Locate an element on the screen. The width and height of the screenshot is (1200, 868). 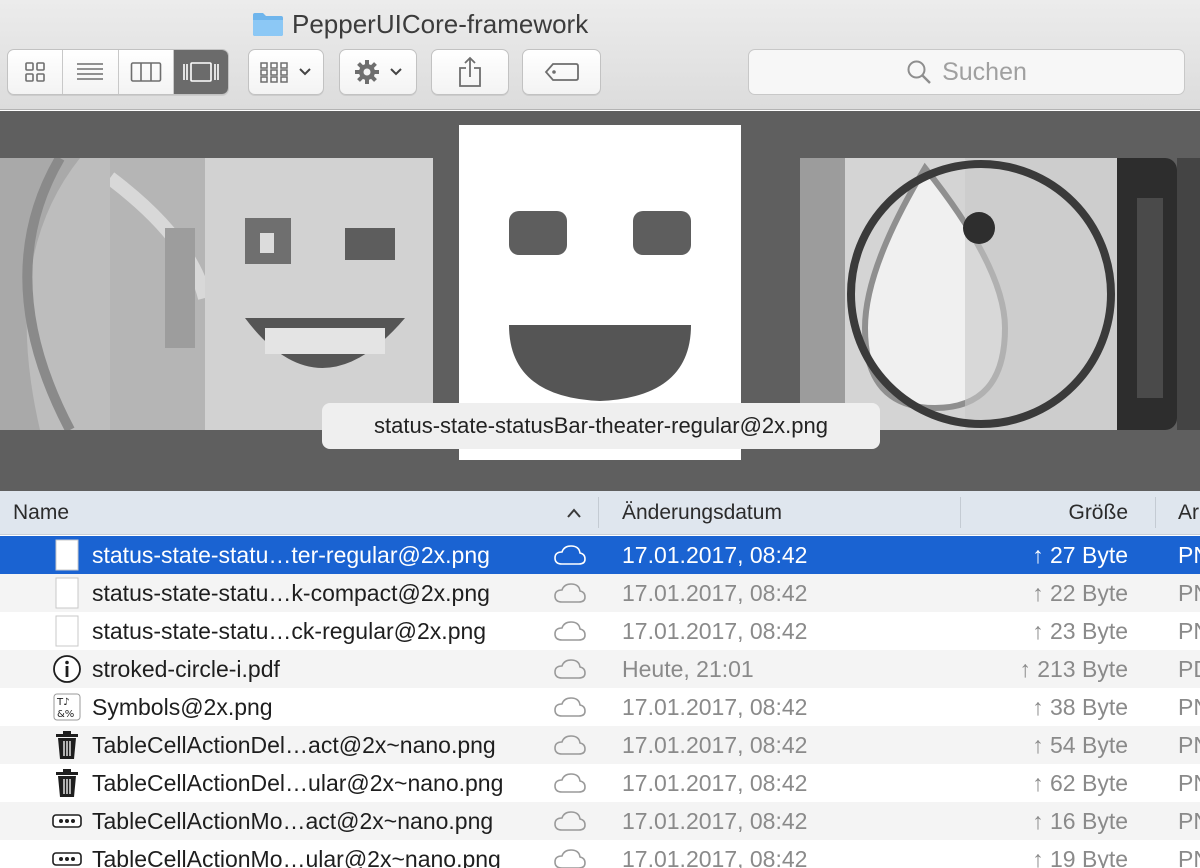
action-button is located at coordinates (378, 72).